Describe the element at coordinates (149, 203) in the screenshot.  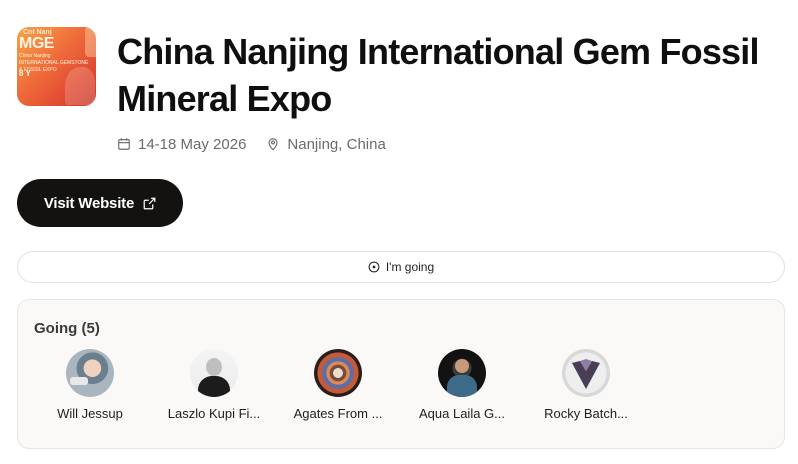
I see `external-link-icon` at that location.